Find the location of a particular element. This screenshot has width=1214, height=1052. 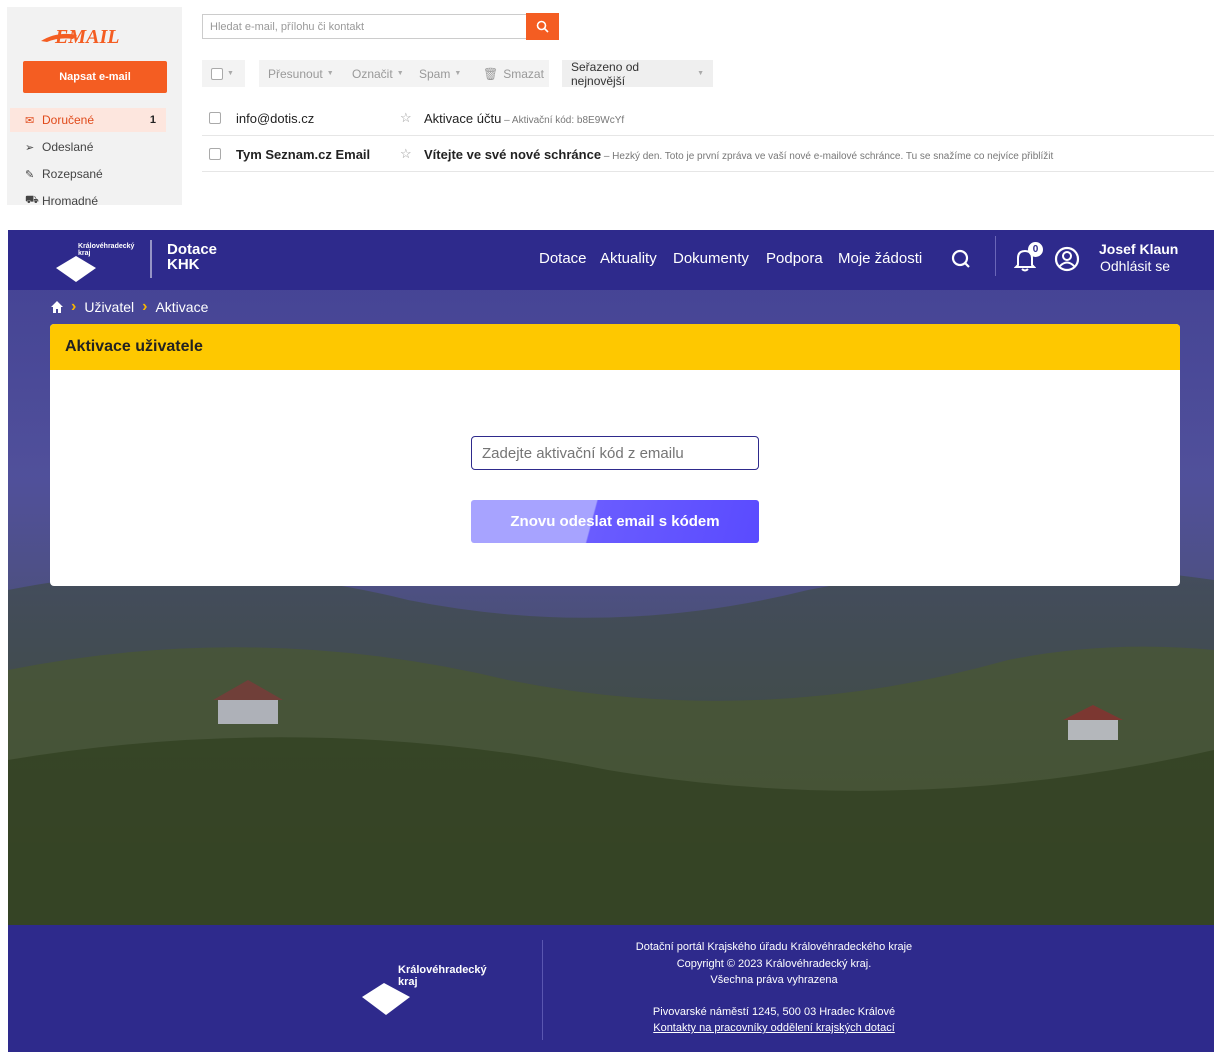

nav-my-applications: Moje žádosti is located at coordinates (880, 258).